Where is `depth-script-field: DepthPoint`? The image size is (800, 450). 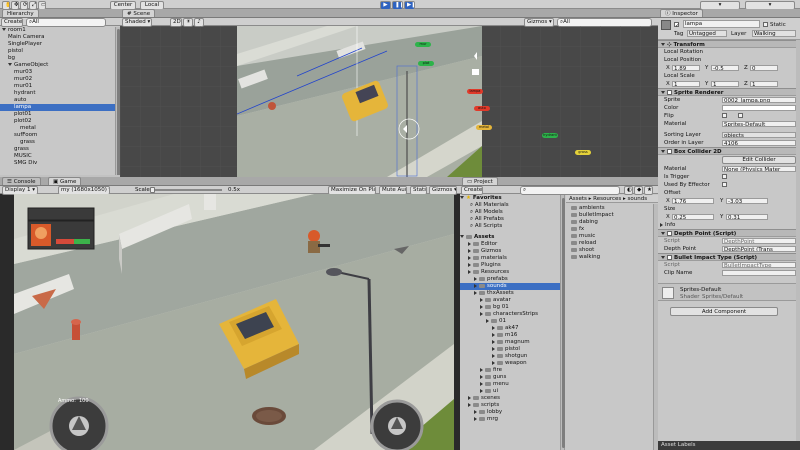 depth-script-field: DepthPoint is located at coordinates (759, 241).